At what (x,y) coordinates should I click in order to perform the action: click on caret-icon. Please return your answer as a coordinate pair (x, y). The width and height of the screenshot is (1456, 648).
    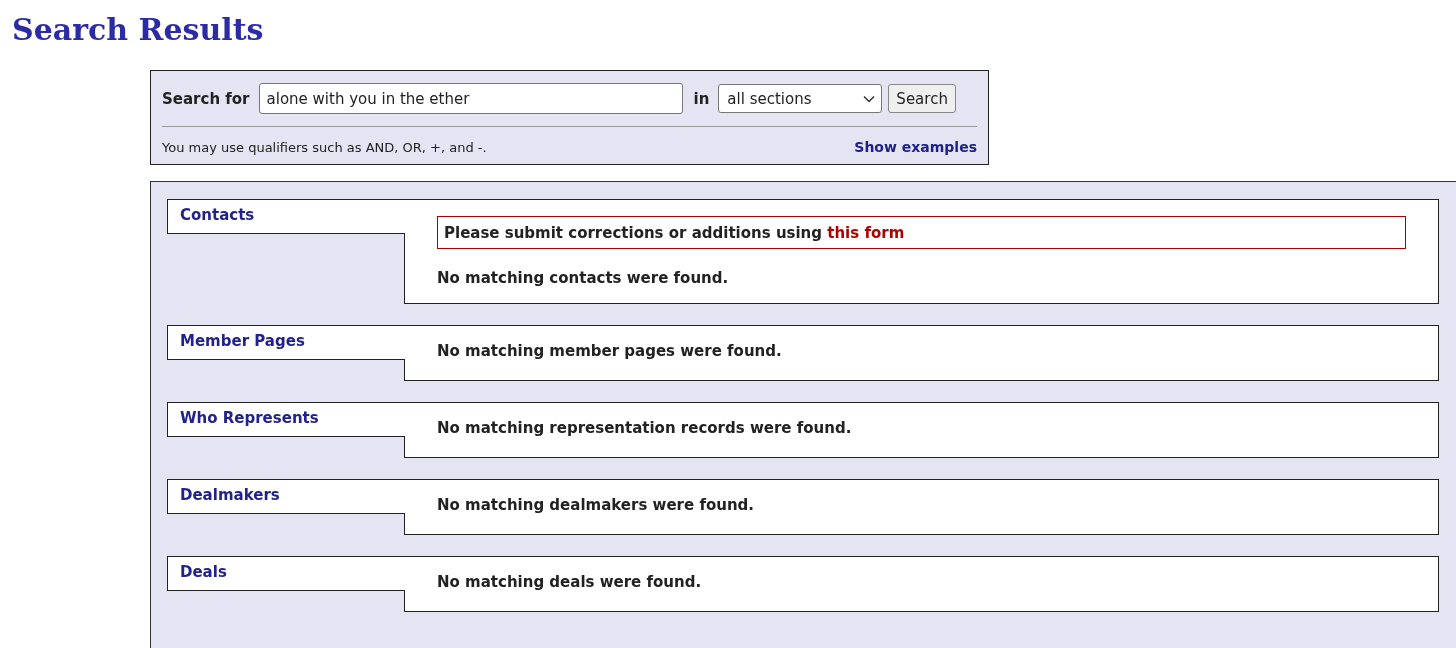
    Looking at the image, I should click on (869, 98).